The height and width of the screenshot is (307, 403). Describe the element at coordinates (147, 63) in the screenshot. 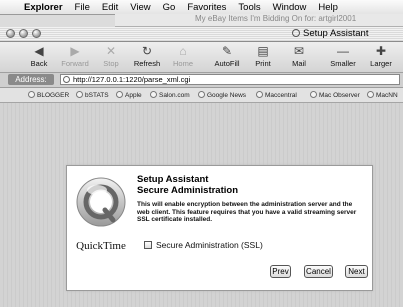

I see `refresh-label: Refresh` at that location.